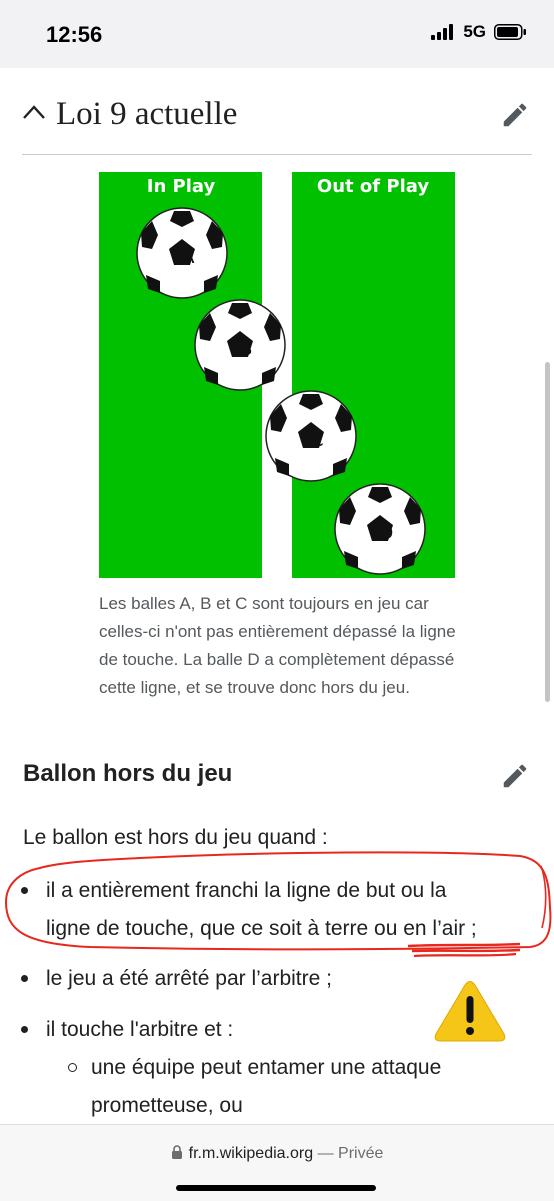  Describe the element at coordinates (276, 1188) in the screenshot. I see `home-indicator` at that location.